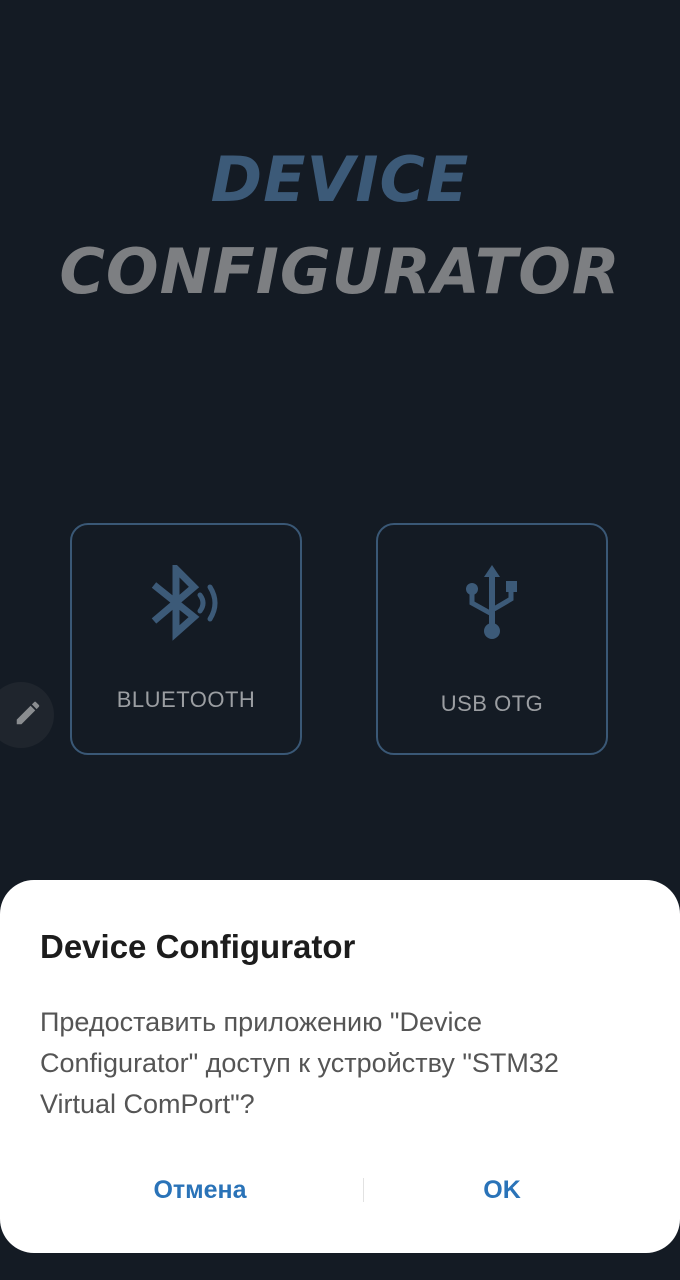 This screenshot has height=1280, width=680. I want to click on dialog-title: Device Configurator, so click(198, 946).